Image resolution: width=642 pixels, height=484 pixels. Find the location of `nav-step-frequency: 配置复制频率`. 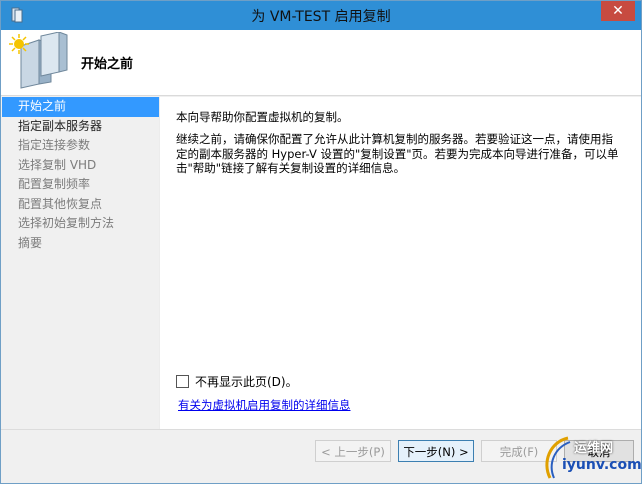

nav-step-frequency: 配置复制频率 is located at coordinates (54, 184).